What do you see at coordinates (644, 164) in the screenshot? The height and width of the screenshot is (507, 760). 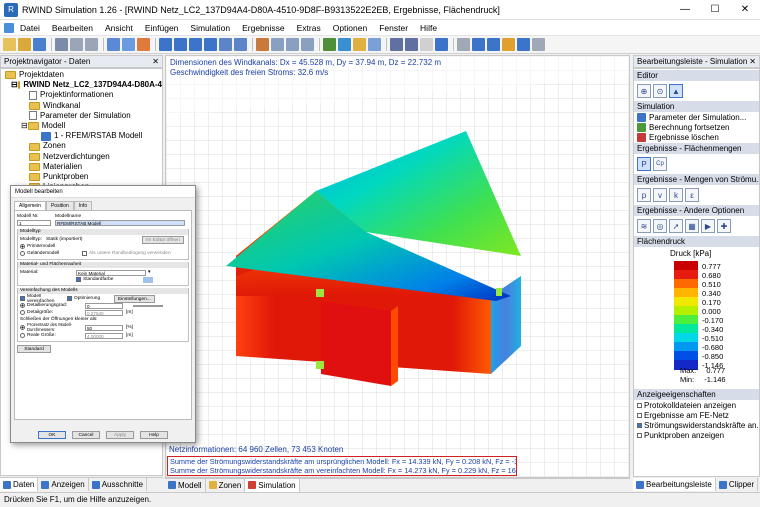 I see `pressure-button: P` at bounding box center [644, 164].